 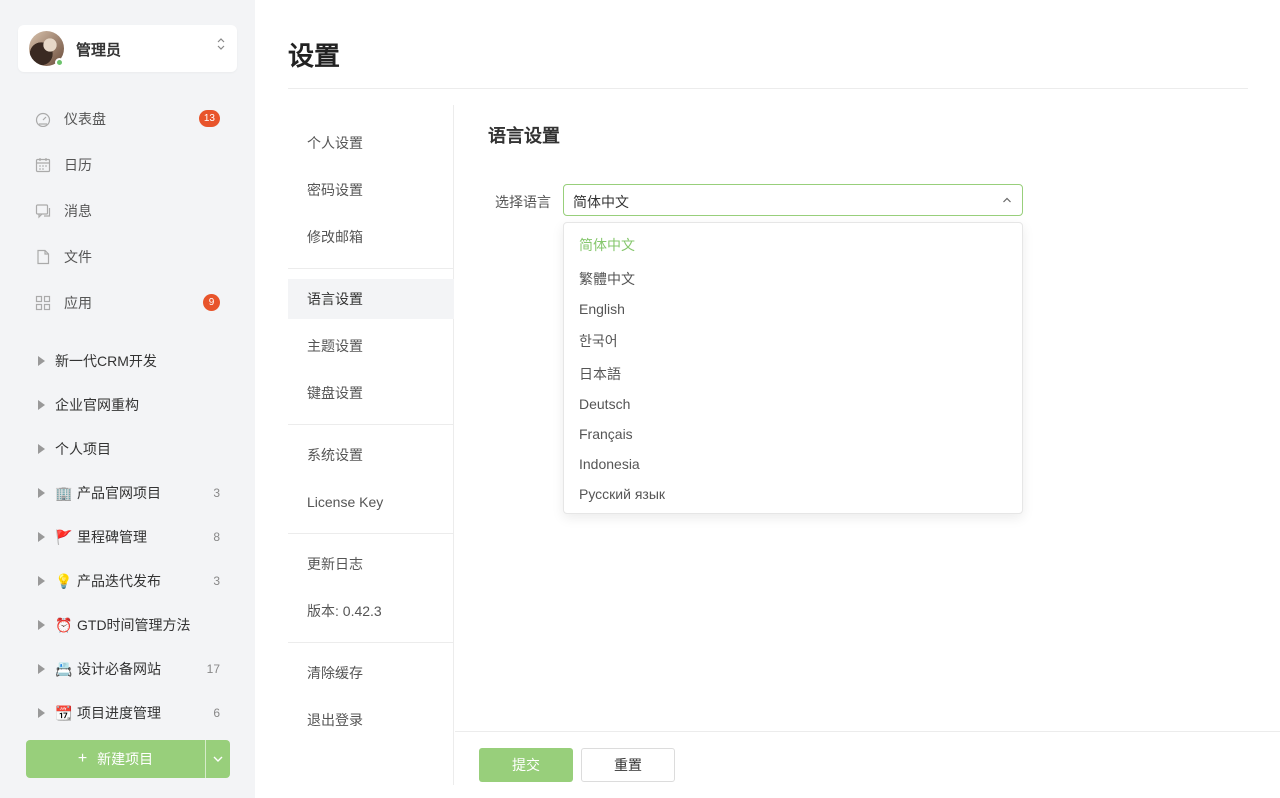 I want to click on project-item: ⏰ GTD时间管理方法, so click(x=130, y=625).